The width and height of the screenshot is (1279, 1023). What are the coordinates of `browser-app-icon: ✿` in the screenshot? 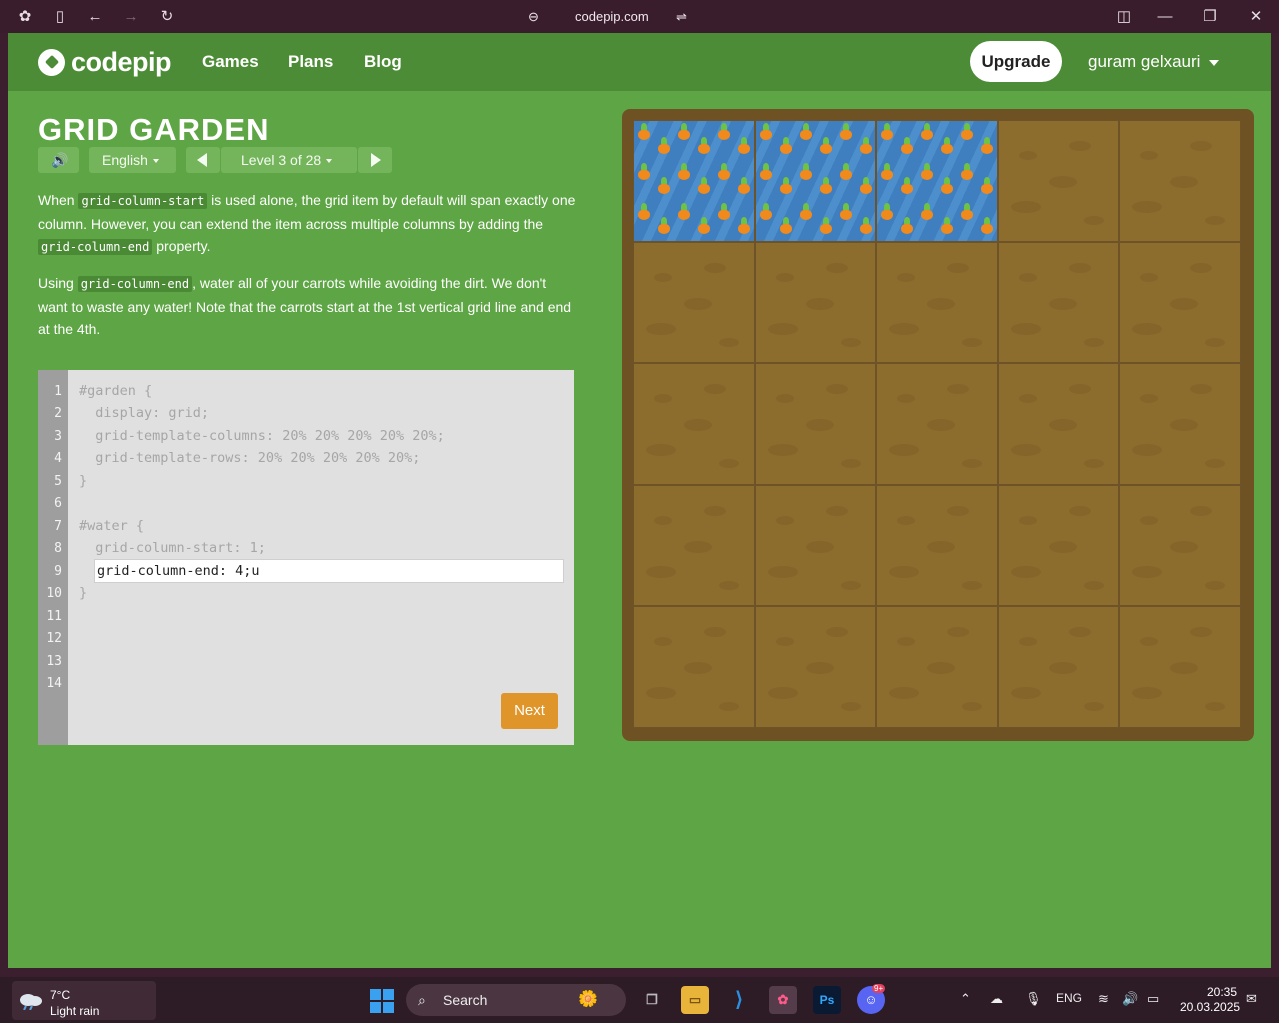 It's located at (783, 1000).